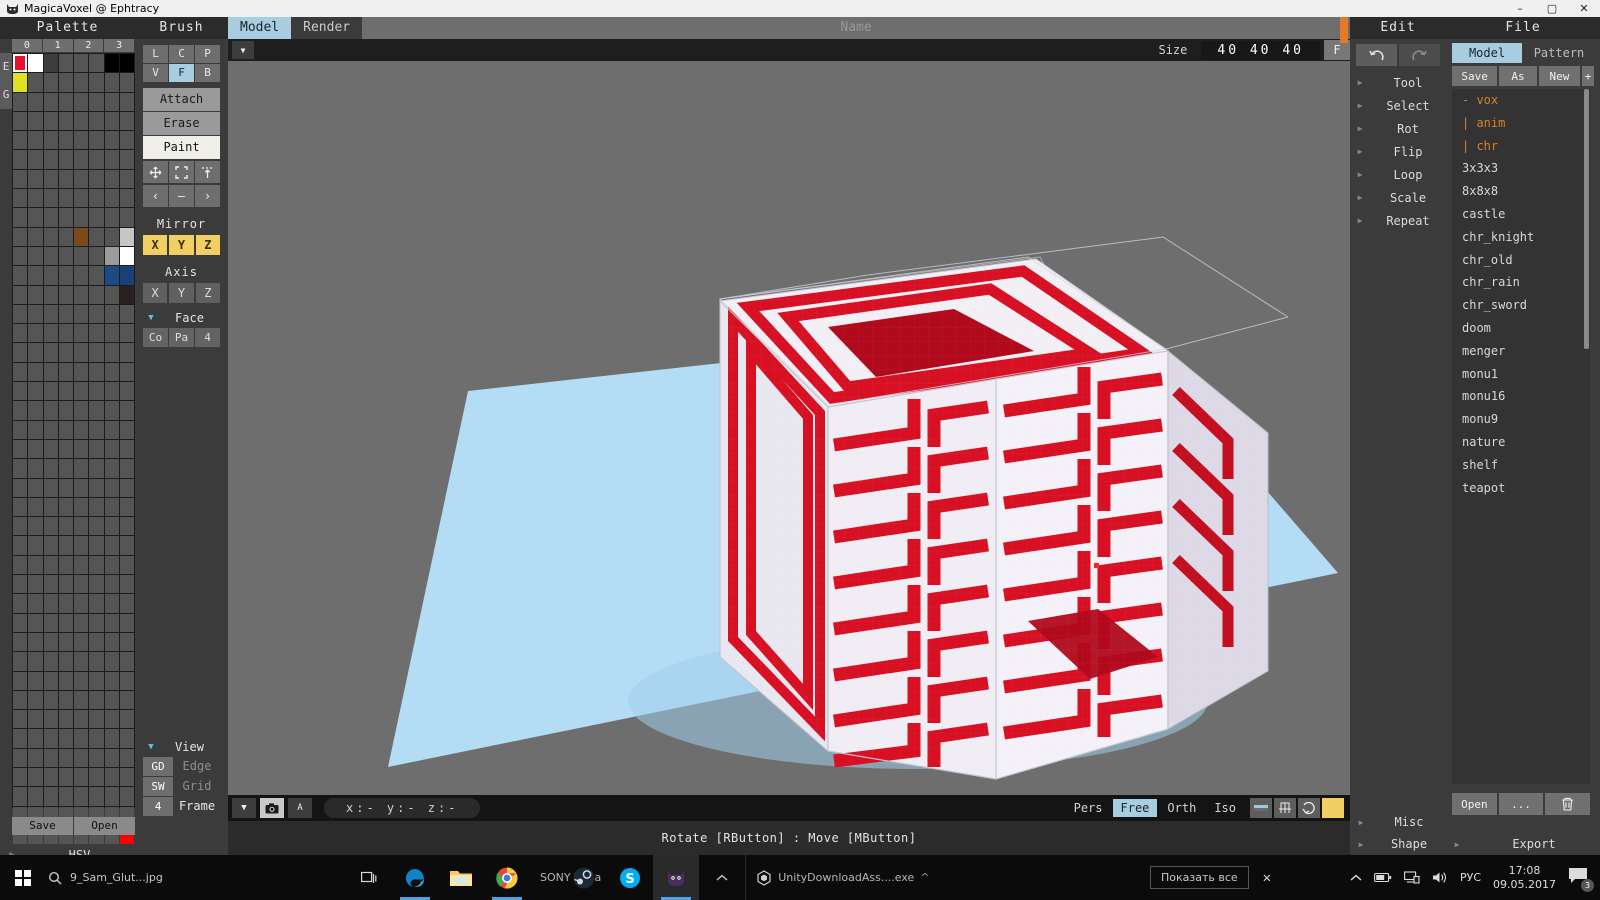 Image resolution: width=1600 pixels, height=900 pixels. Describe the element at coordinates (181, 747) in the screenshot. I see `view-section-toggle: ▼ View` at that location.